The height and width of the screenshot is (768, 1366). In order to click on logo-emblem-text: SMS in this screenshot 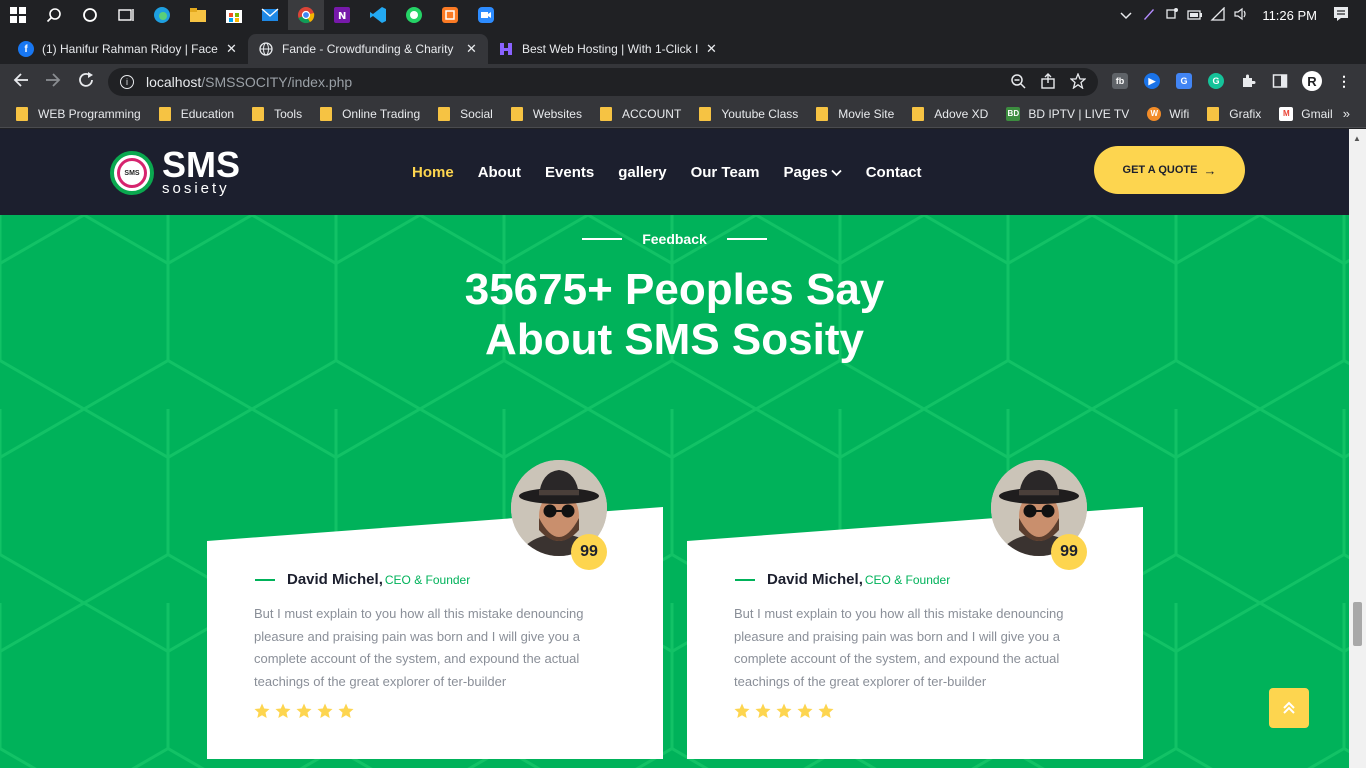, I will do `click(132, 173)`.